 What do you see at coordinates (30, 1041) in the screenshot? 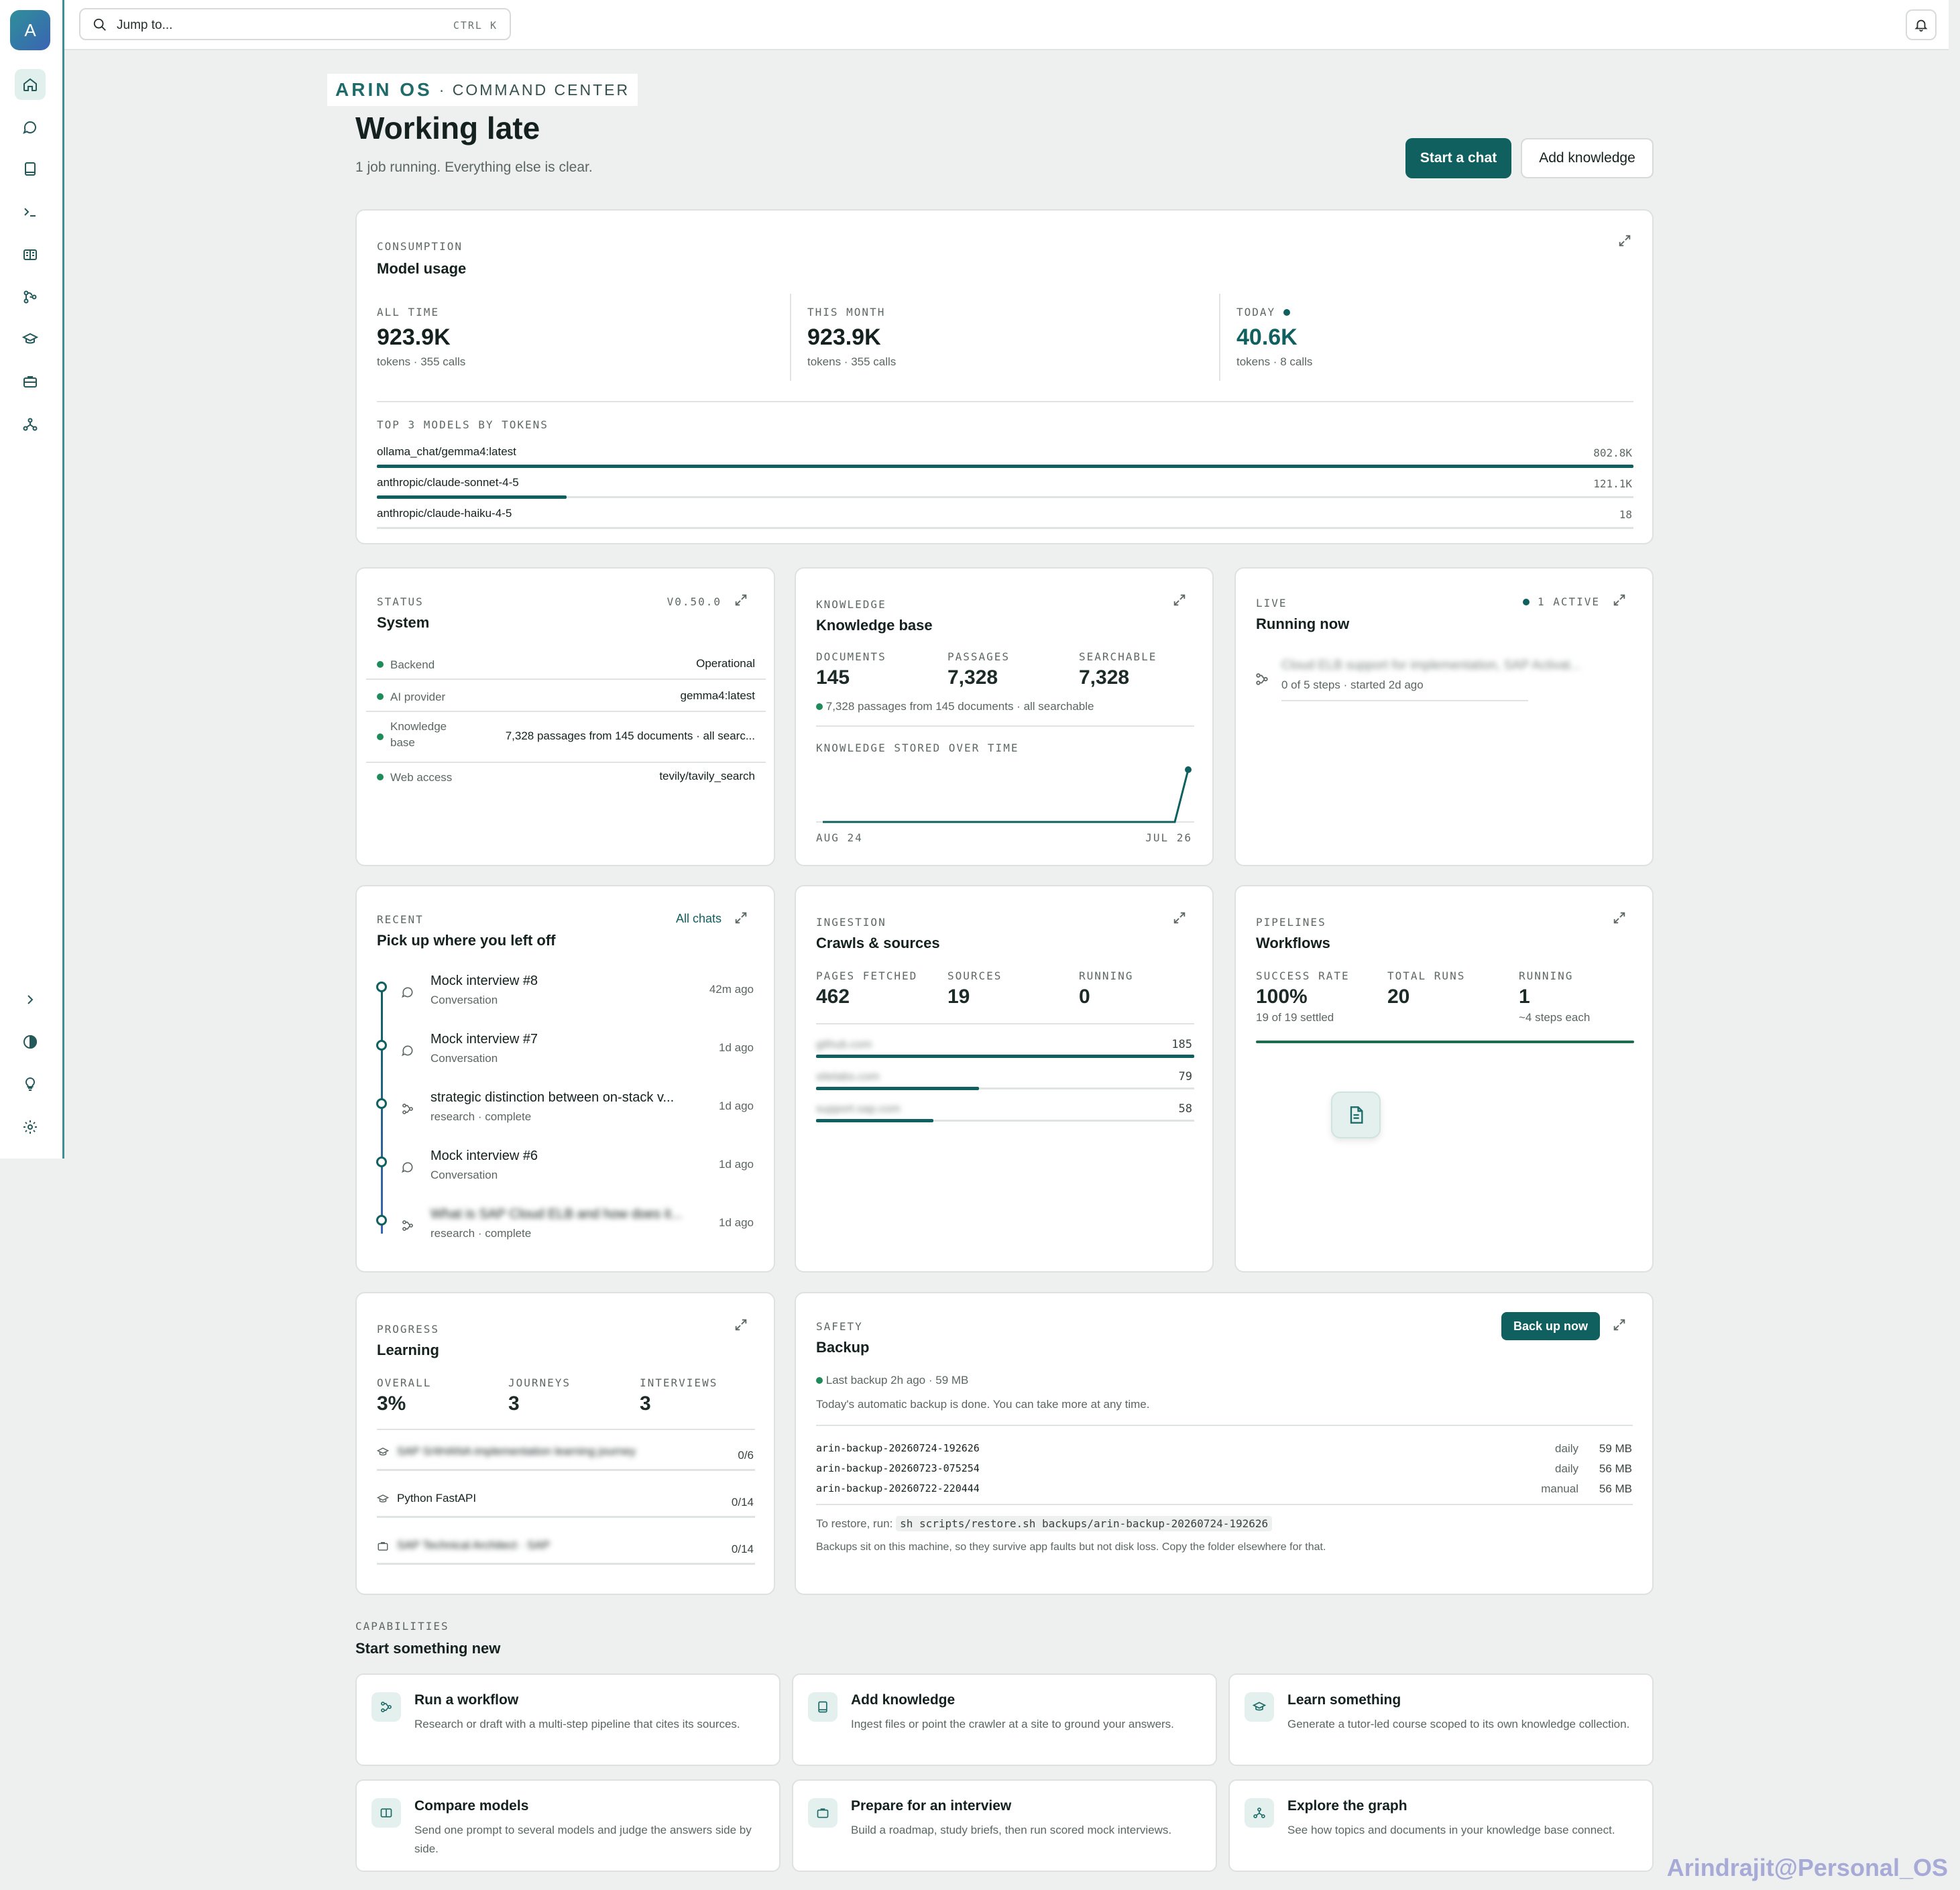
I see `theme-toggle-icon` at bounding box center [30, 1041].